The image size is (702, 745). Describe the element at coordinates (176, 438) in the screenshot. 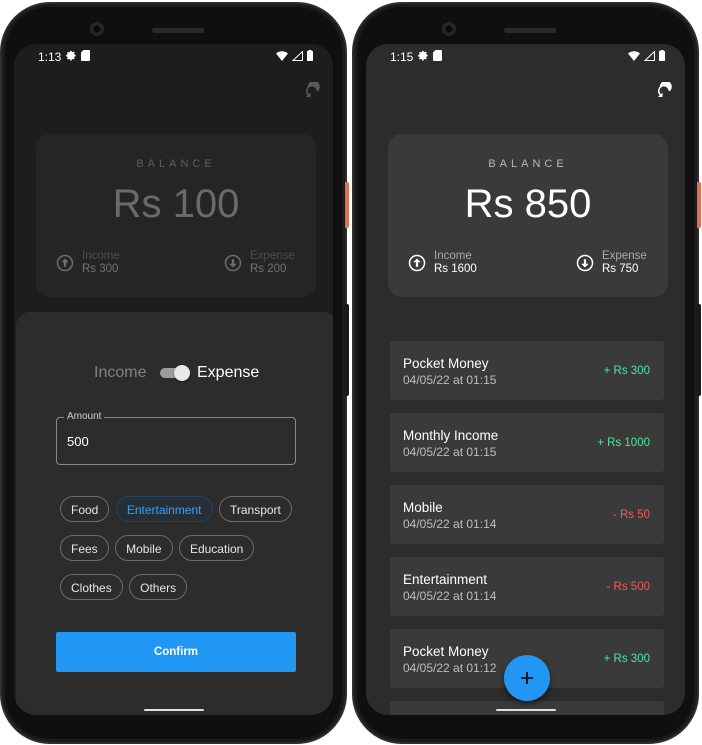

I see `amount-input: Amount 500` at that location.